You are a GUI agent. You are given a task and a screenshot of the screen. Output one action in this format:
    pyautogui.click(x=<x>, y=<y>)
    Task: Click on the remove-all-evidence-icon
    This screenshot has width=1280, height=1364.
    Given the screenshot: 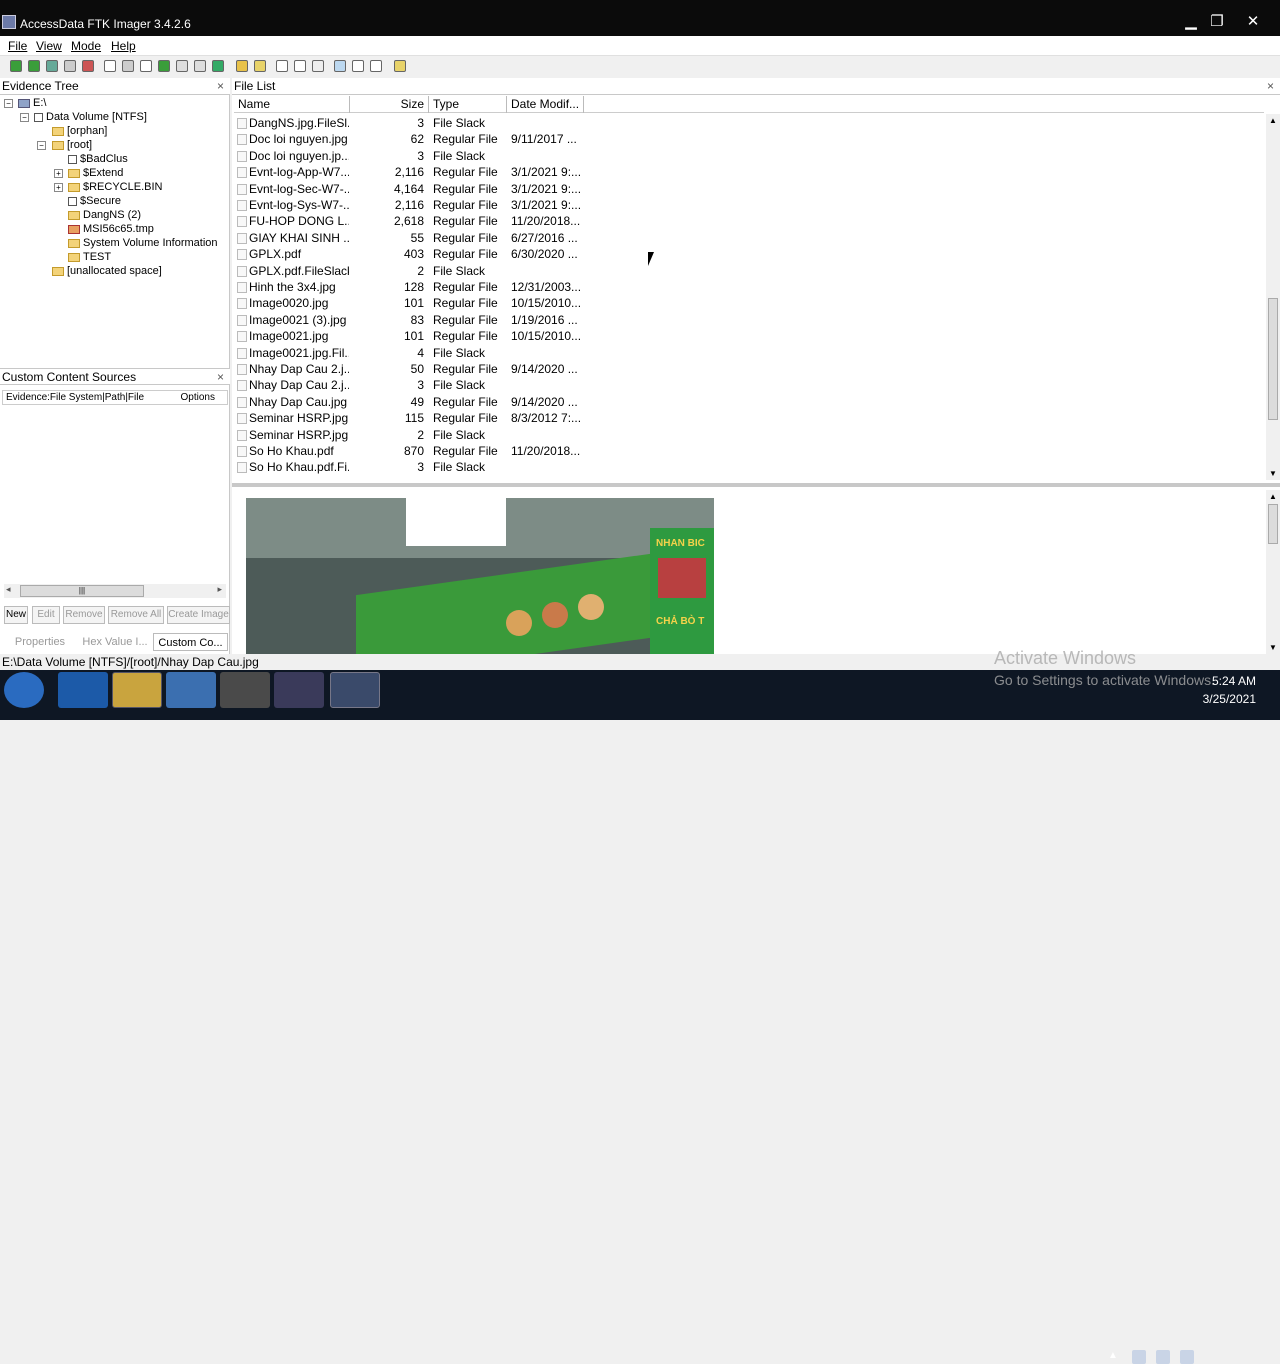 What is the action you would take?
    pyautogui.click(x=88, y=66)
    